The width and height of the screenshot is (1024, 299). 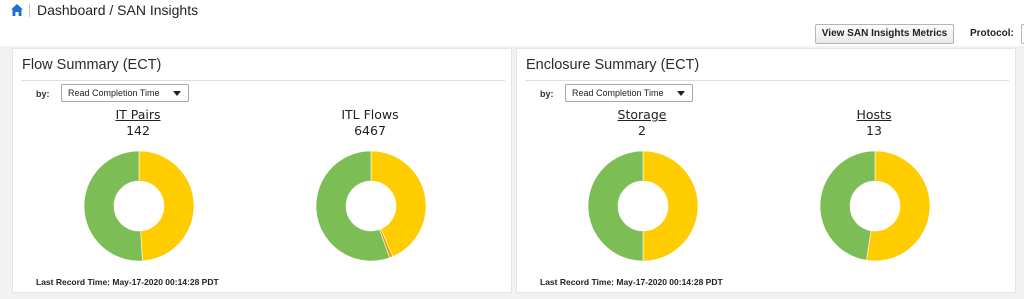 What do you see at coordinates (874, 130) in the screenshot?
I see `hosts-count: 13` at bounding box center [874, 130].